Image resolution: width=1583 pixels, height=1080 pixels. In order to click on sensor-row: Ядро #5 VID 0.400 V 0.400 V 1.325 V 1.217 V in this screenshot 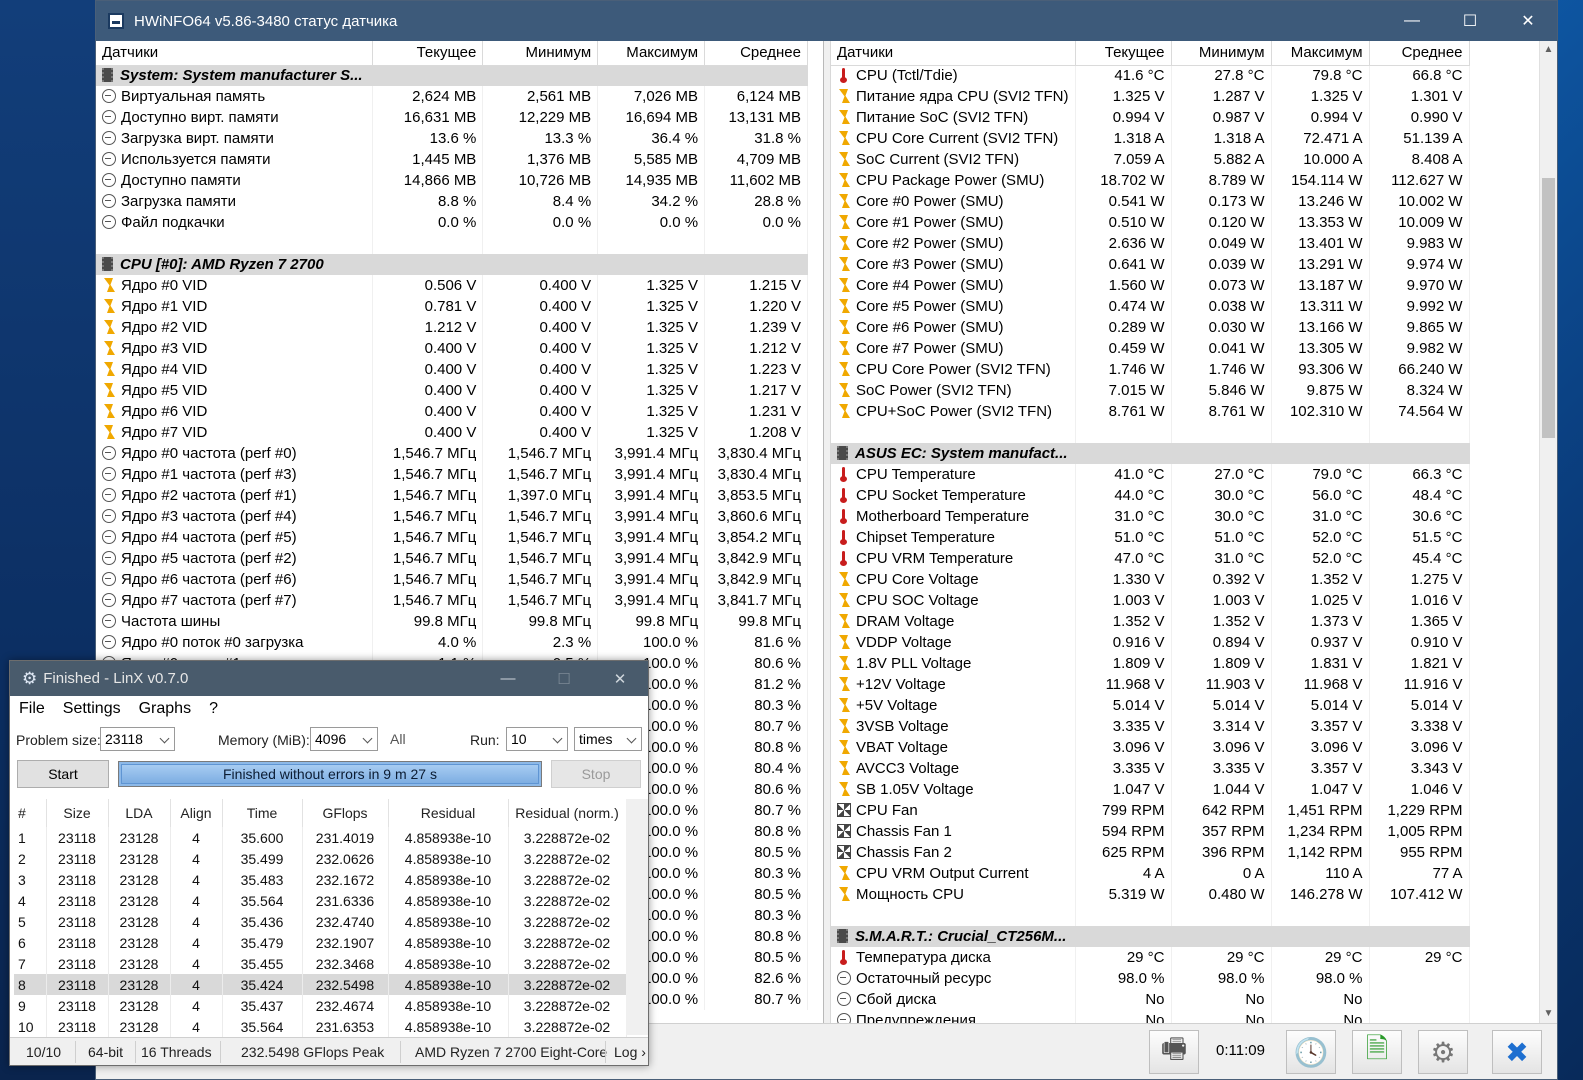, I will do `click(452, 390)`.